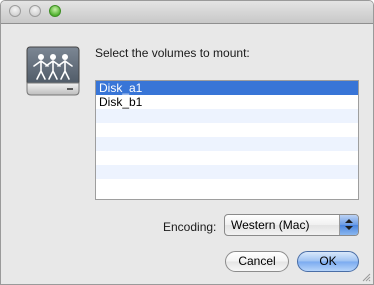 This screenshot has width=374, height=285. I want to click on ok-button: OK, so click(328, 261).